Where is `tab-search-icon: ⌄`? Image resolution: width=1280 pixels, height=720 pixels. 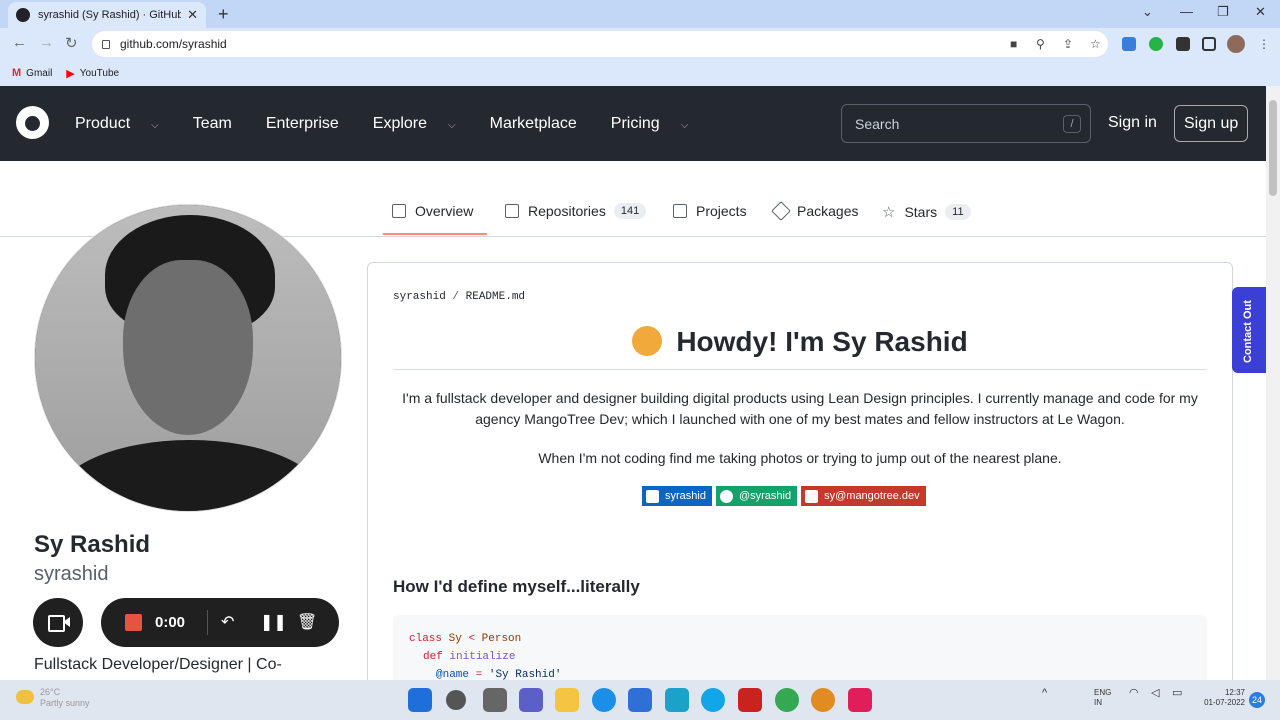 tab-search-icon: ⌄ is located at coordinates (1147, 12).